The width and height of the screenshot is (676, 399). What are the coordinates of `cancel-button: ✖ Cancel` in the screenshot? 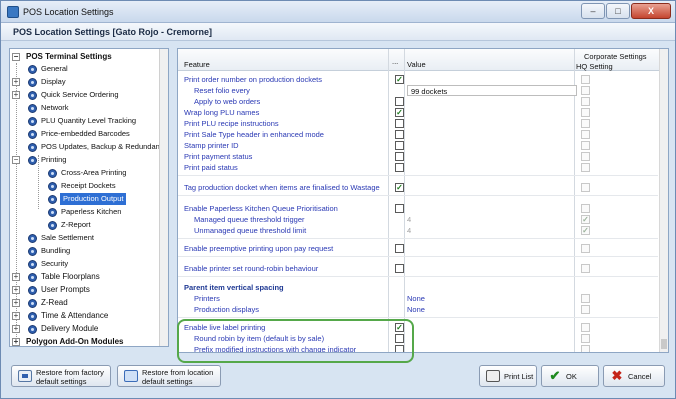 It's located at (634, 376).